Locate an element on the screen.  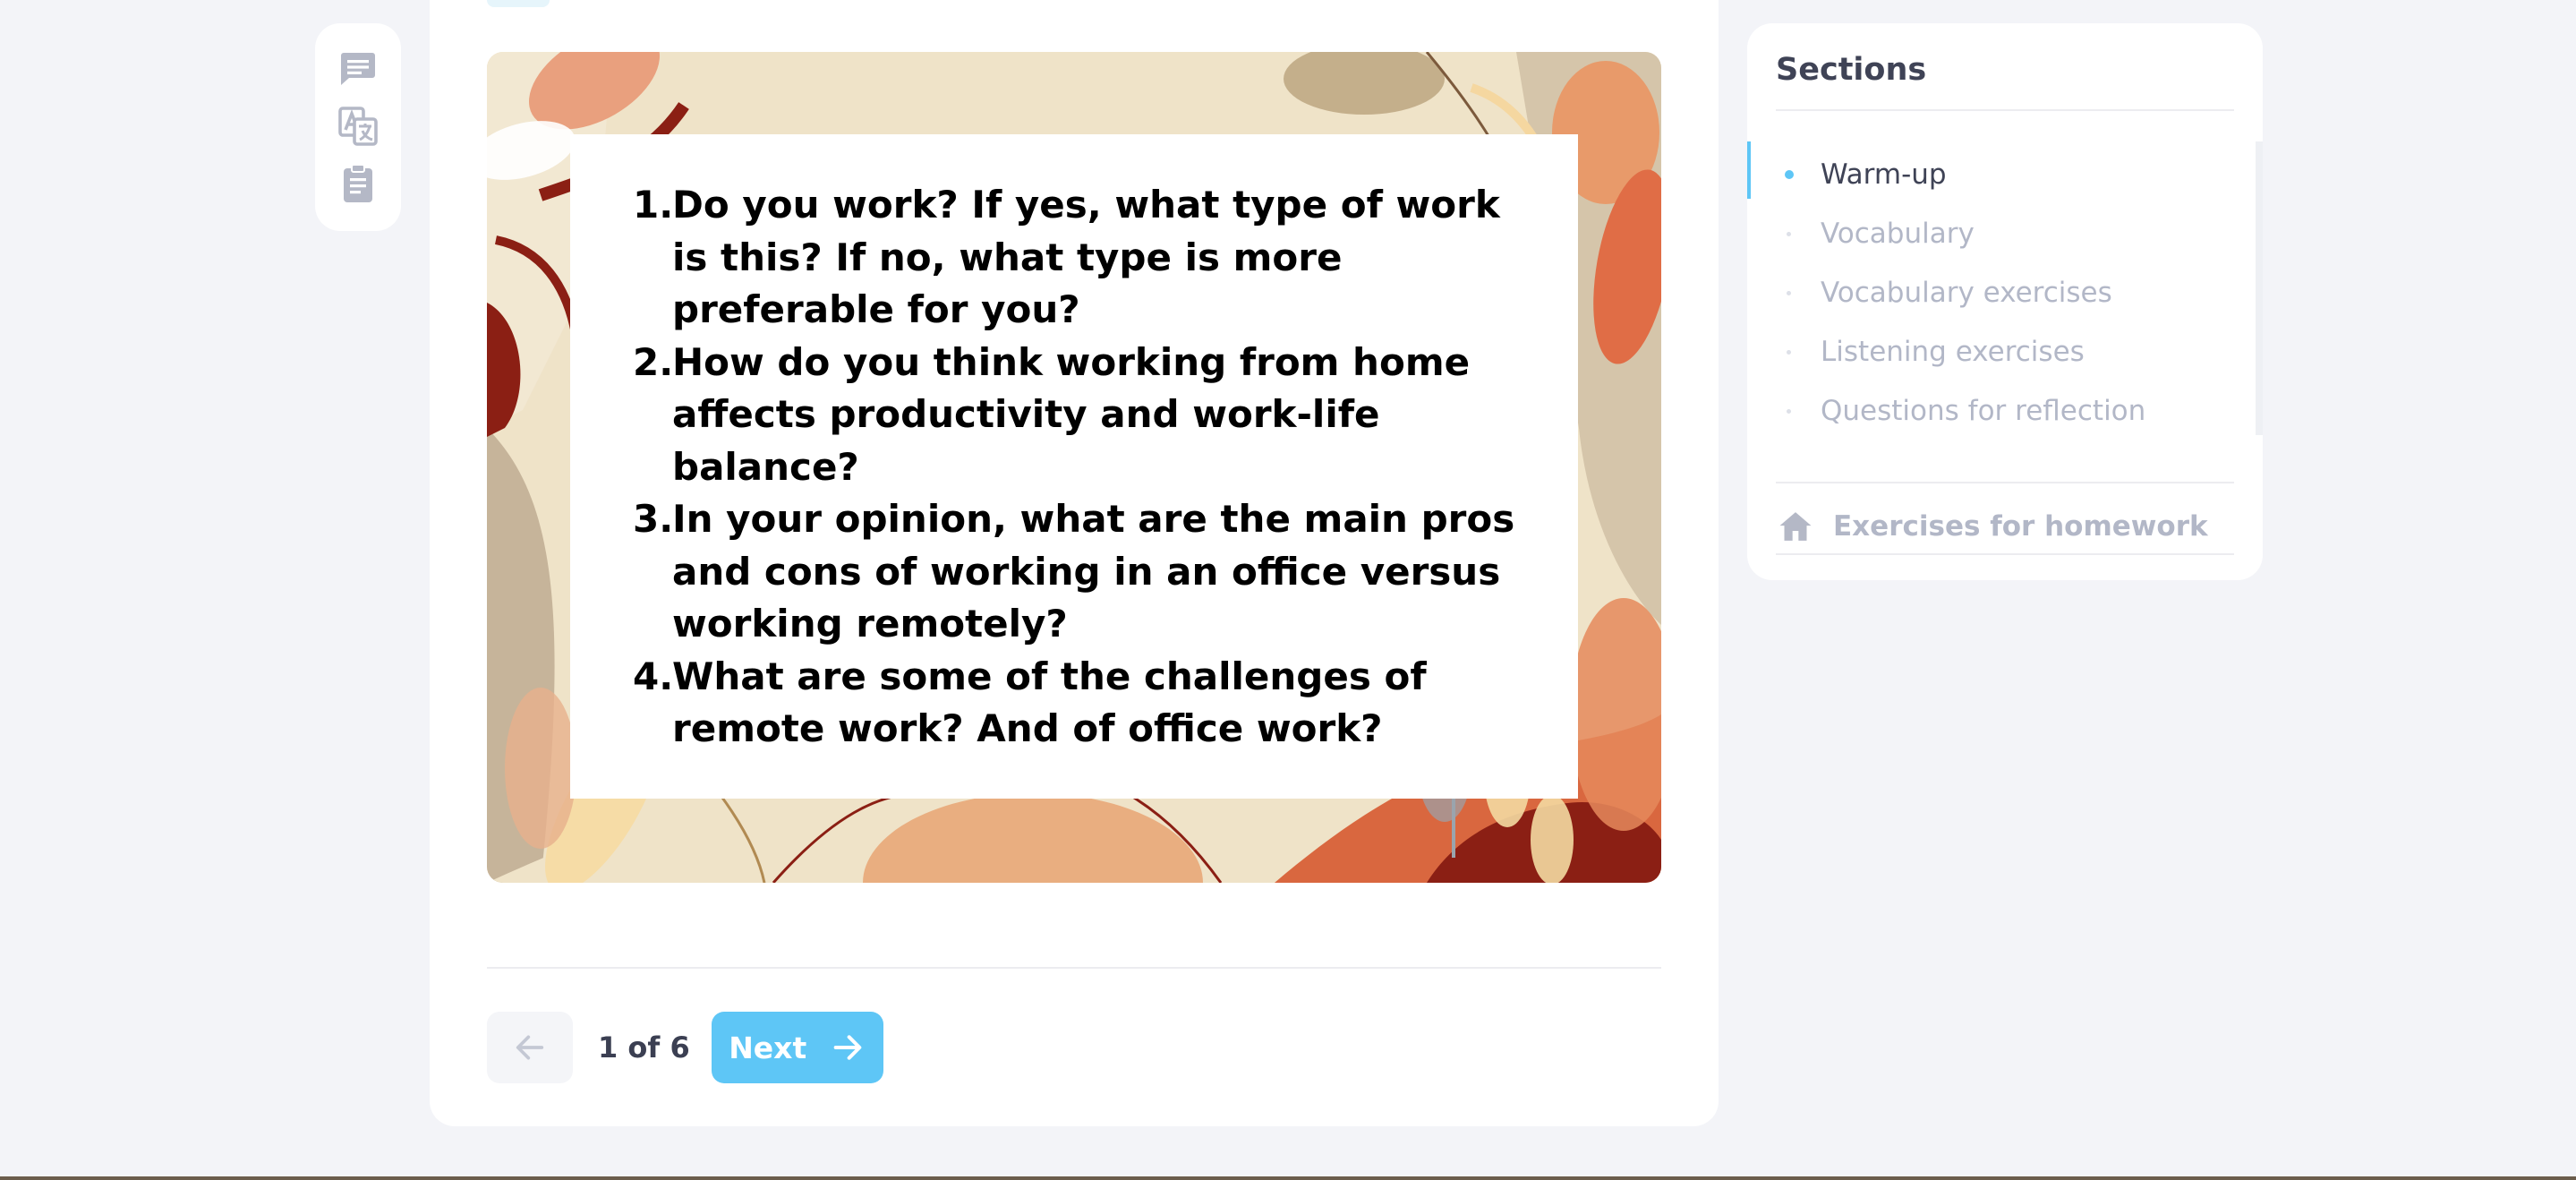
comment-icon is located at coordinates (358, 69).